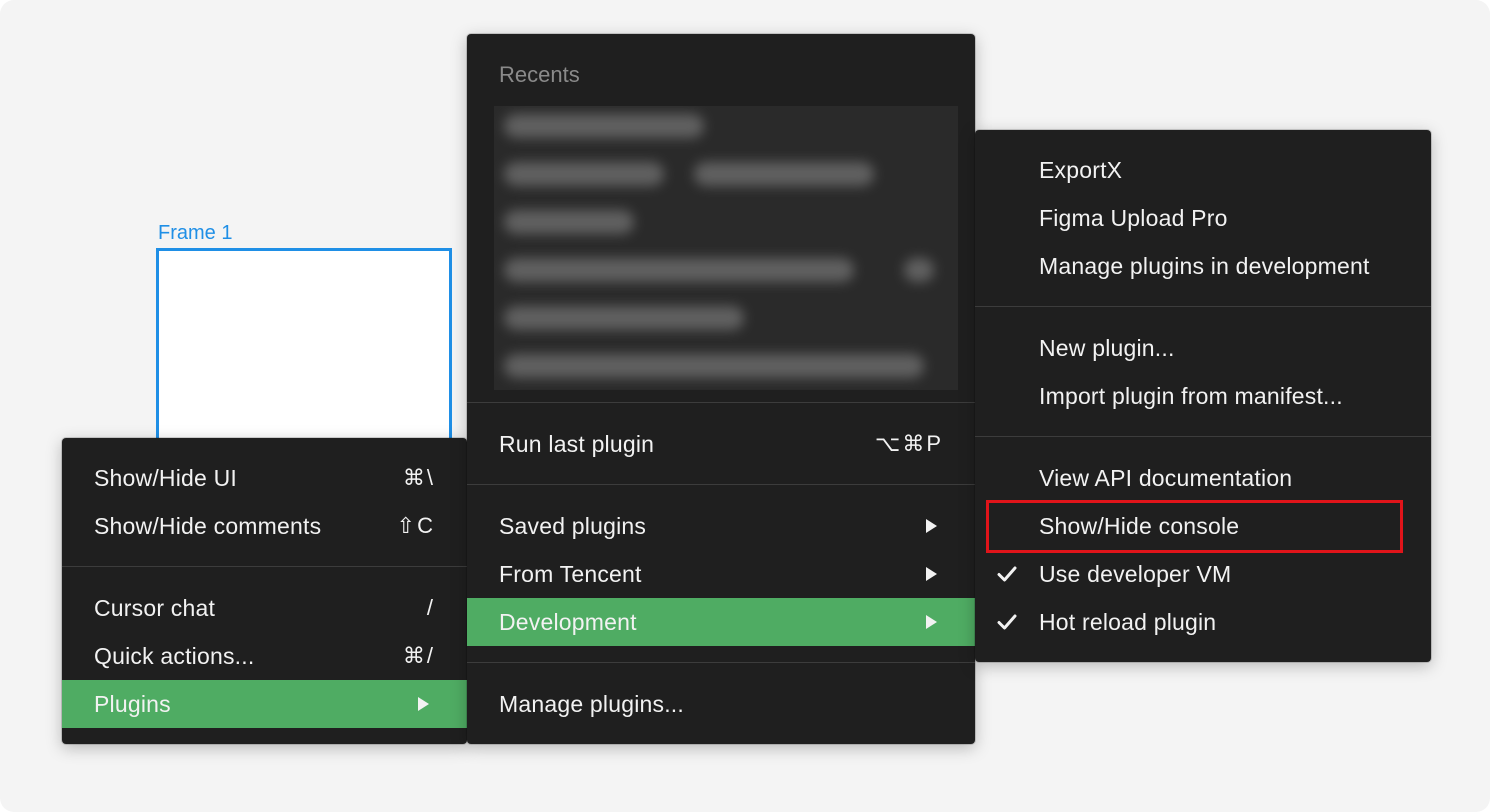 The width and height of the screenshot is (1490, 812). I want to click on menu-item-show-hide-ui: Show/Hide UI ⌘\, so click(264, 478).